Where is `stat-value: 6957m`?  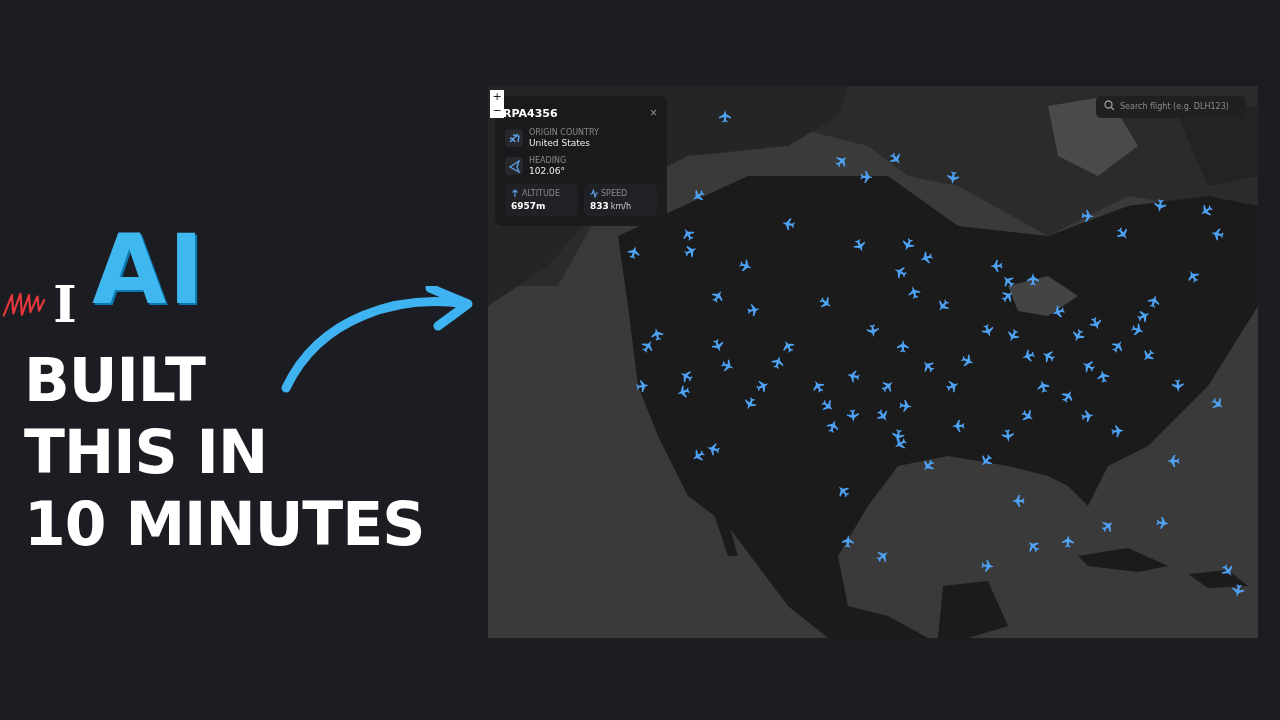 stat-value: 6957m is located at coordinates (528, 206).